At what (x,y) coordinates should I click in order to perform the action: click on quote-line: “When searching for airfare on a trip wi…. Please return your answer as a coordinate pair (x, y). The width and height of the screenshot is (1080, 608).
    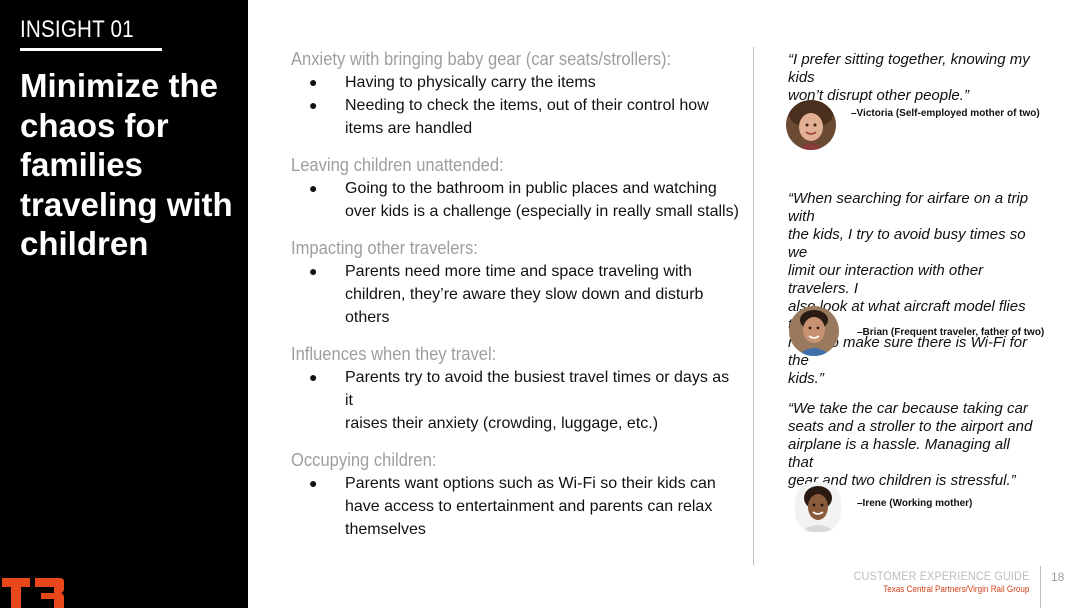
    Looking at the image, I should click on (908, 207).